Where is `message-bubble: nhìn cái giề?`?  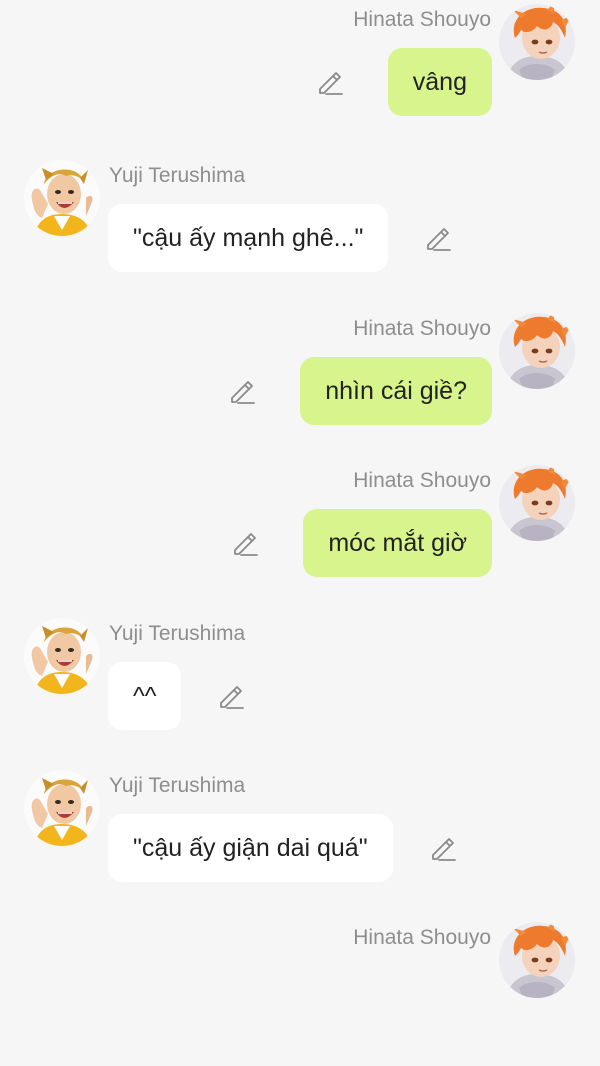 message-bubble: nhìn cái giề? is located at coordinates (396, 391).